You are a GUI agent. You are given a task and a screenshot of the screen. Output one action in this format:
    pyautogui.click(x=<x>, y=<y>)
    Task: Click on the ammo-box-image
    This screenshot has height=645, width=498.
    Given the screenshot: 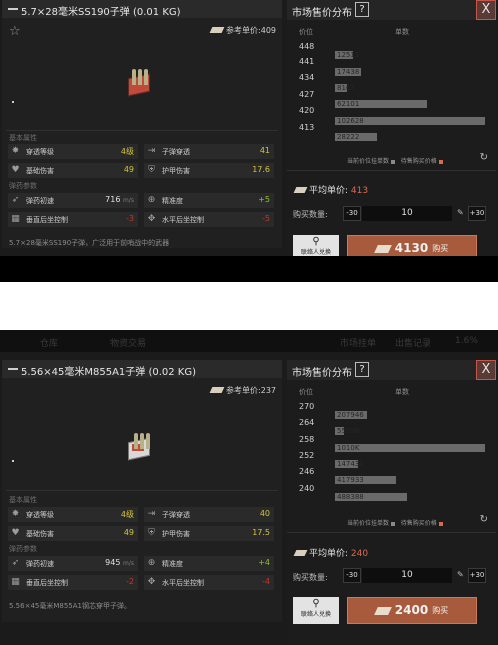 What is the action you would take?
    pyautogui.click(x=139, y=82)
    